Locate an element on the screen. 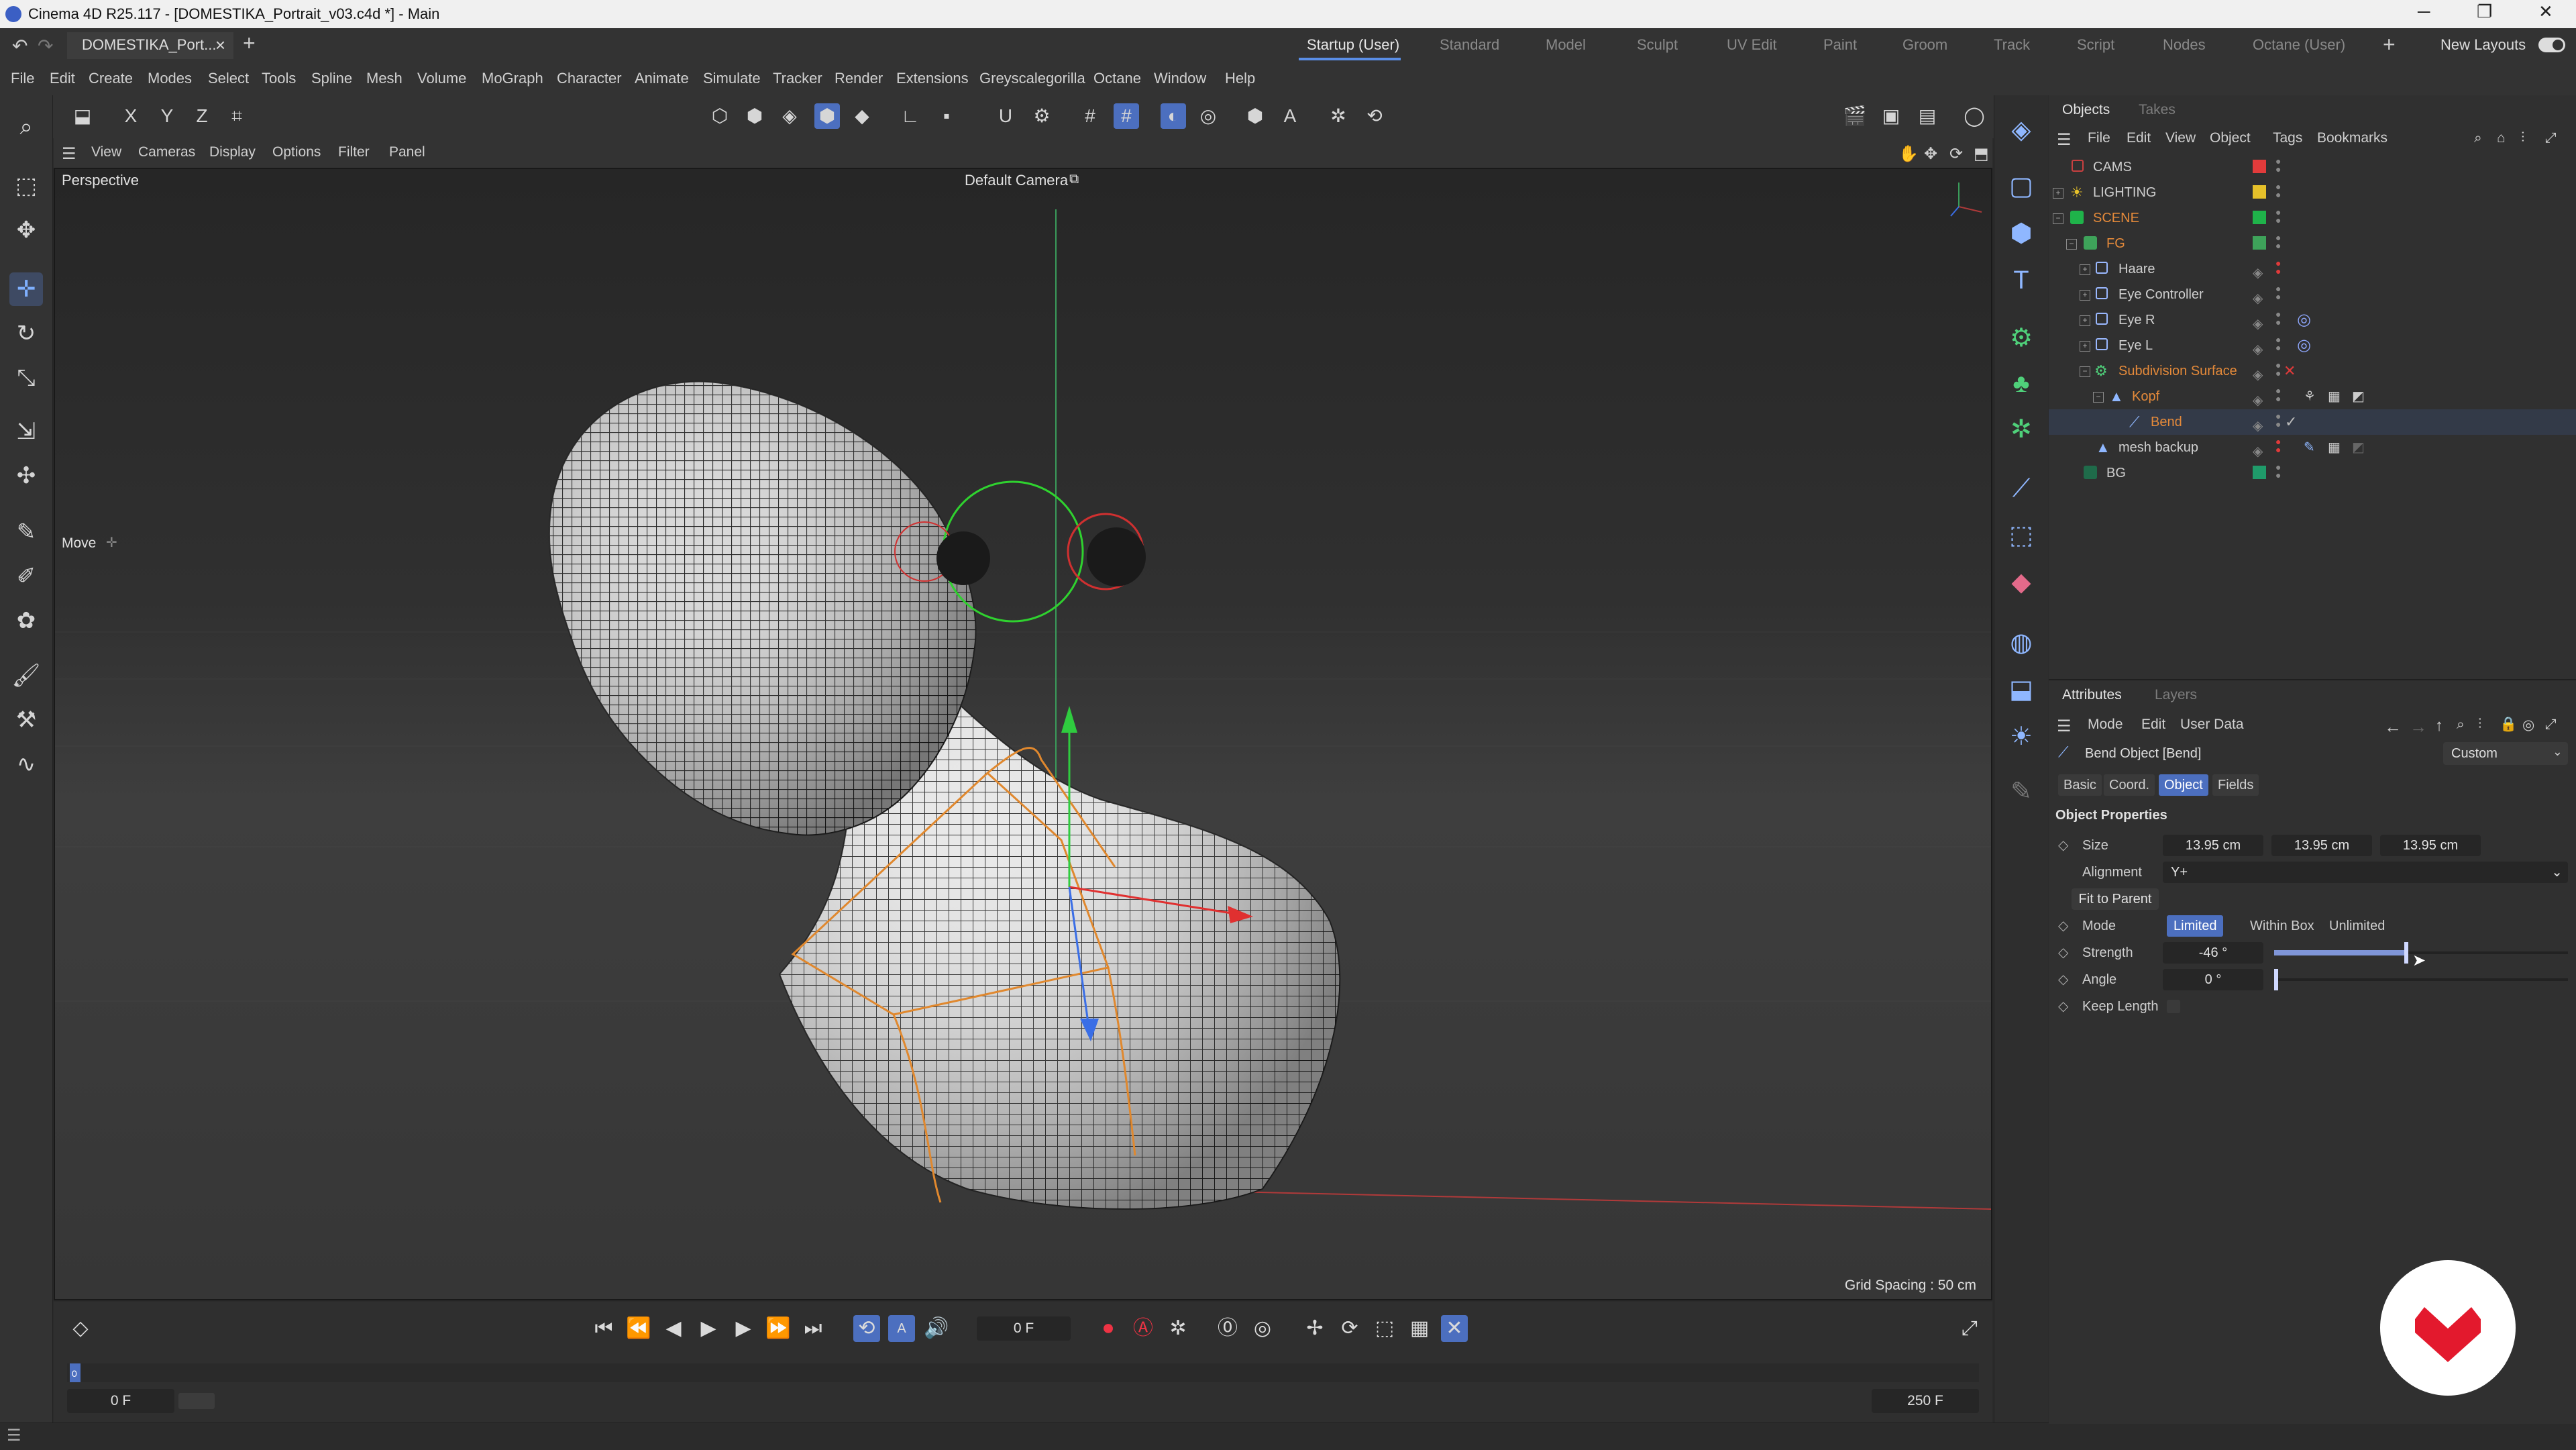 This screenshot has height=1450, width=2576. tree-row-lighting: + ☀ LIGHTING ● ● is located at coordinates (2312, 192).